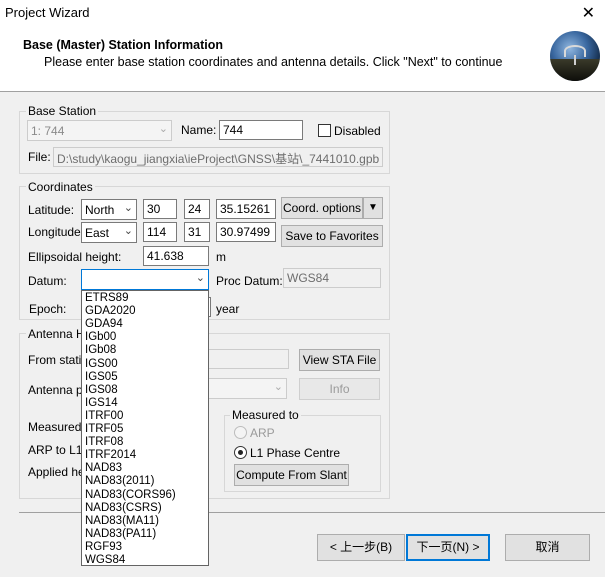 This screenshot has height=577, width=605. What do you see at coordinates (48, 309) in the screenshot?
I see `epoch-label: Epoch:` at bounding box center [48, 309].